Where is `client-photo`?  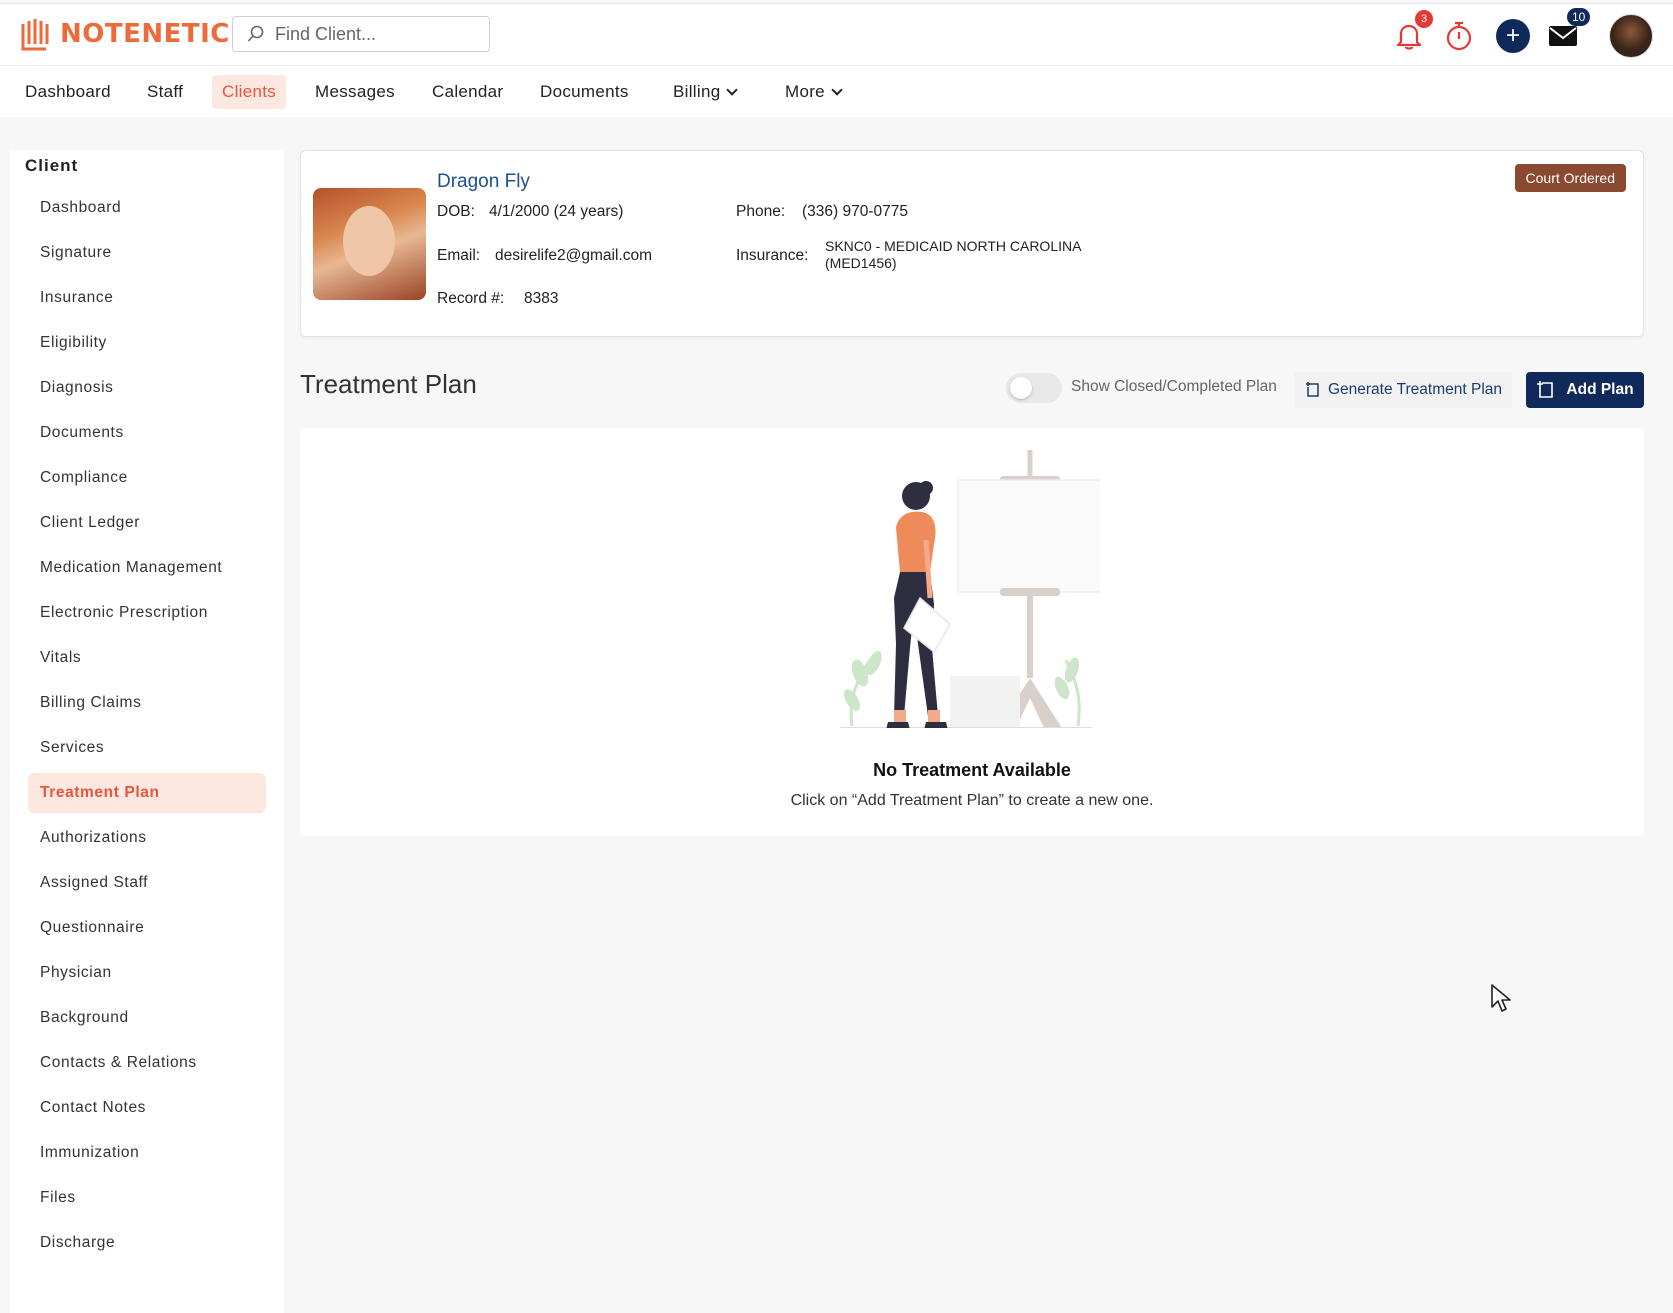 client-photo is located at coordinates (369, 244).